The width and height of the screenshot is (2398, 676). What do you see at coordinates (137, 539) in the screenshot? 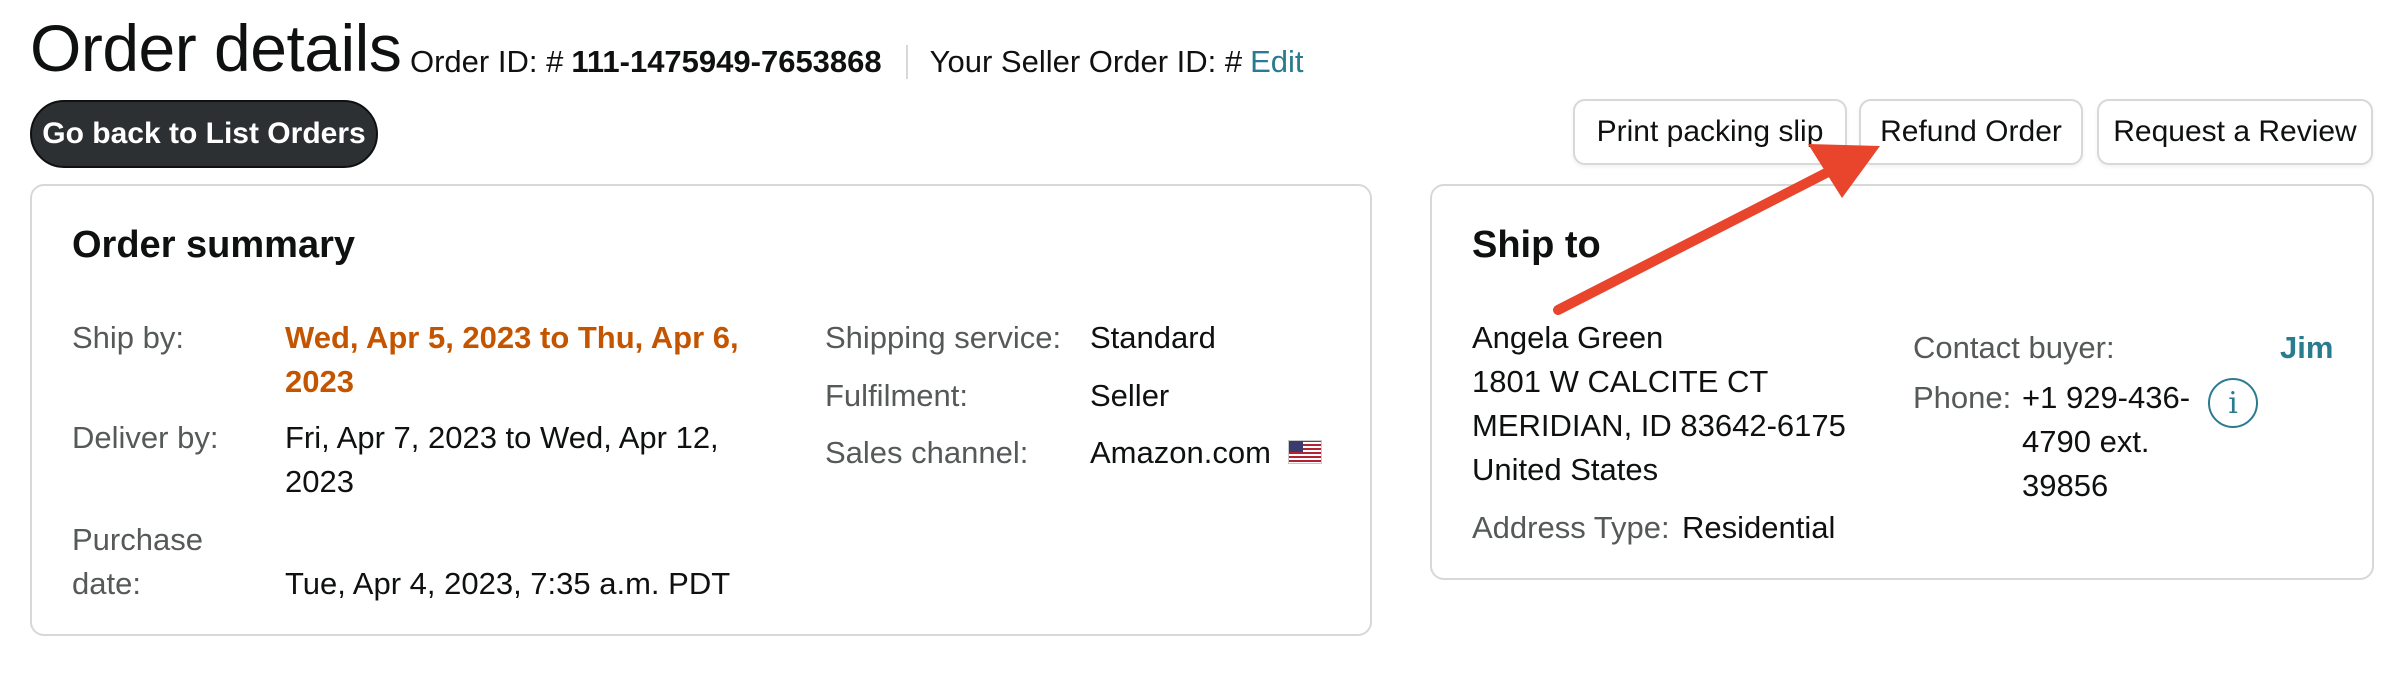
I see `purchase-date-label-line1: Purchase` at bounding box center [137, 539].